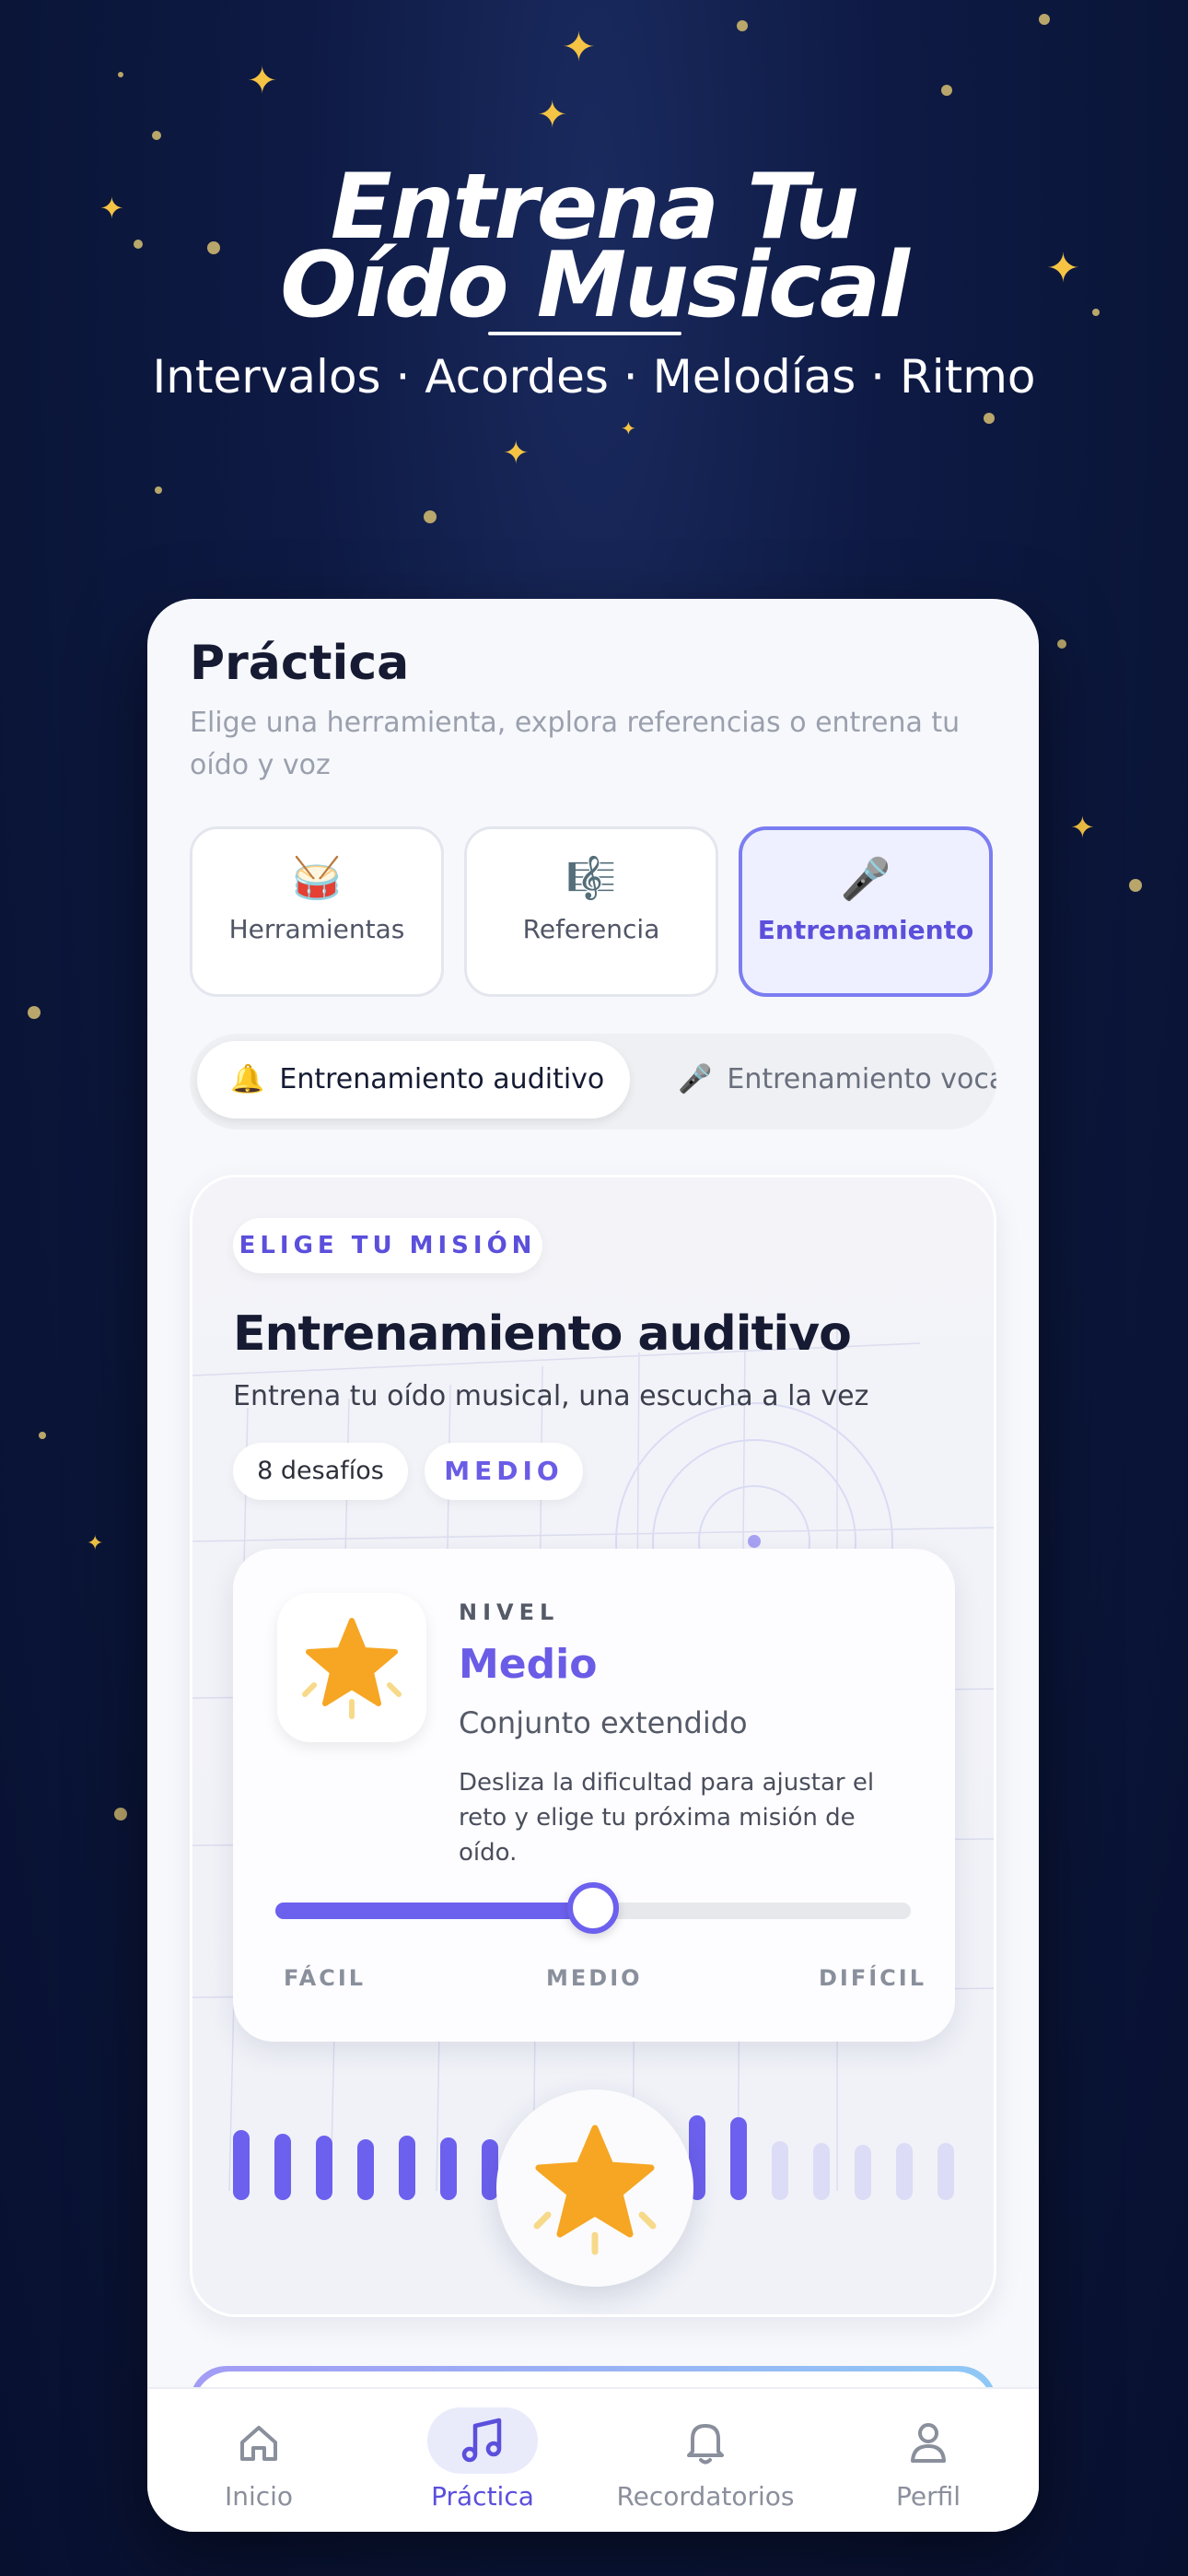  What do you see at coordinates (603, 1722) in the screenshot?
I see `level-set: Conjunto extendido` at bounding box center [603, 1722].